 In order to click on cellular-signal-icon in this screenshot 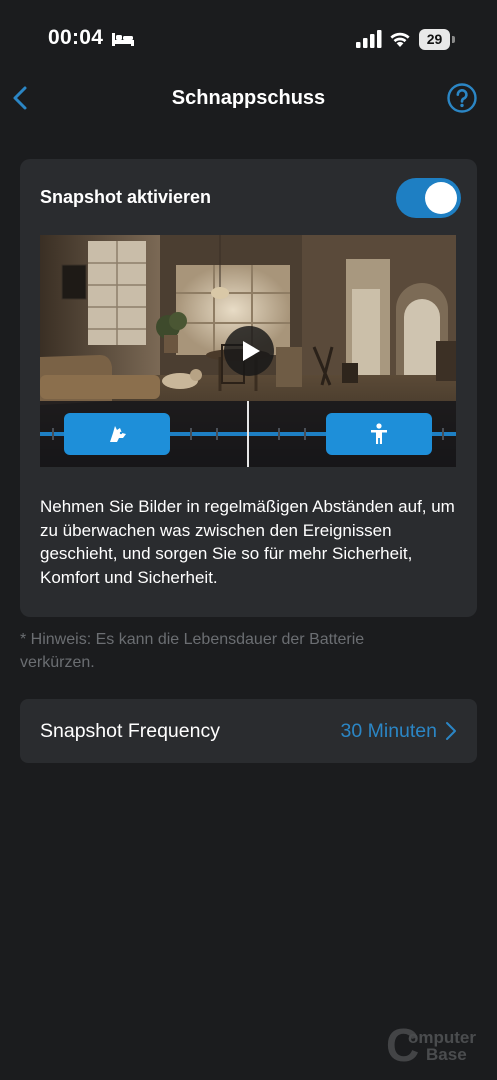, I will do `click(369, 39)`.